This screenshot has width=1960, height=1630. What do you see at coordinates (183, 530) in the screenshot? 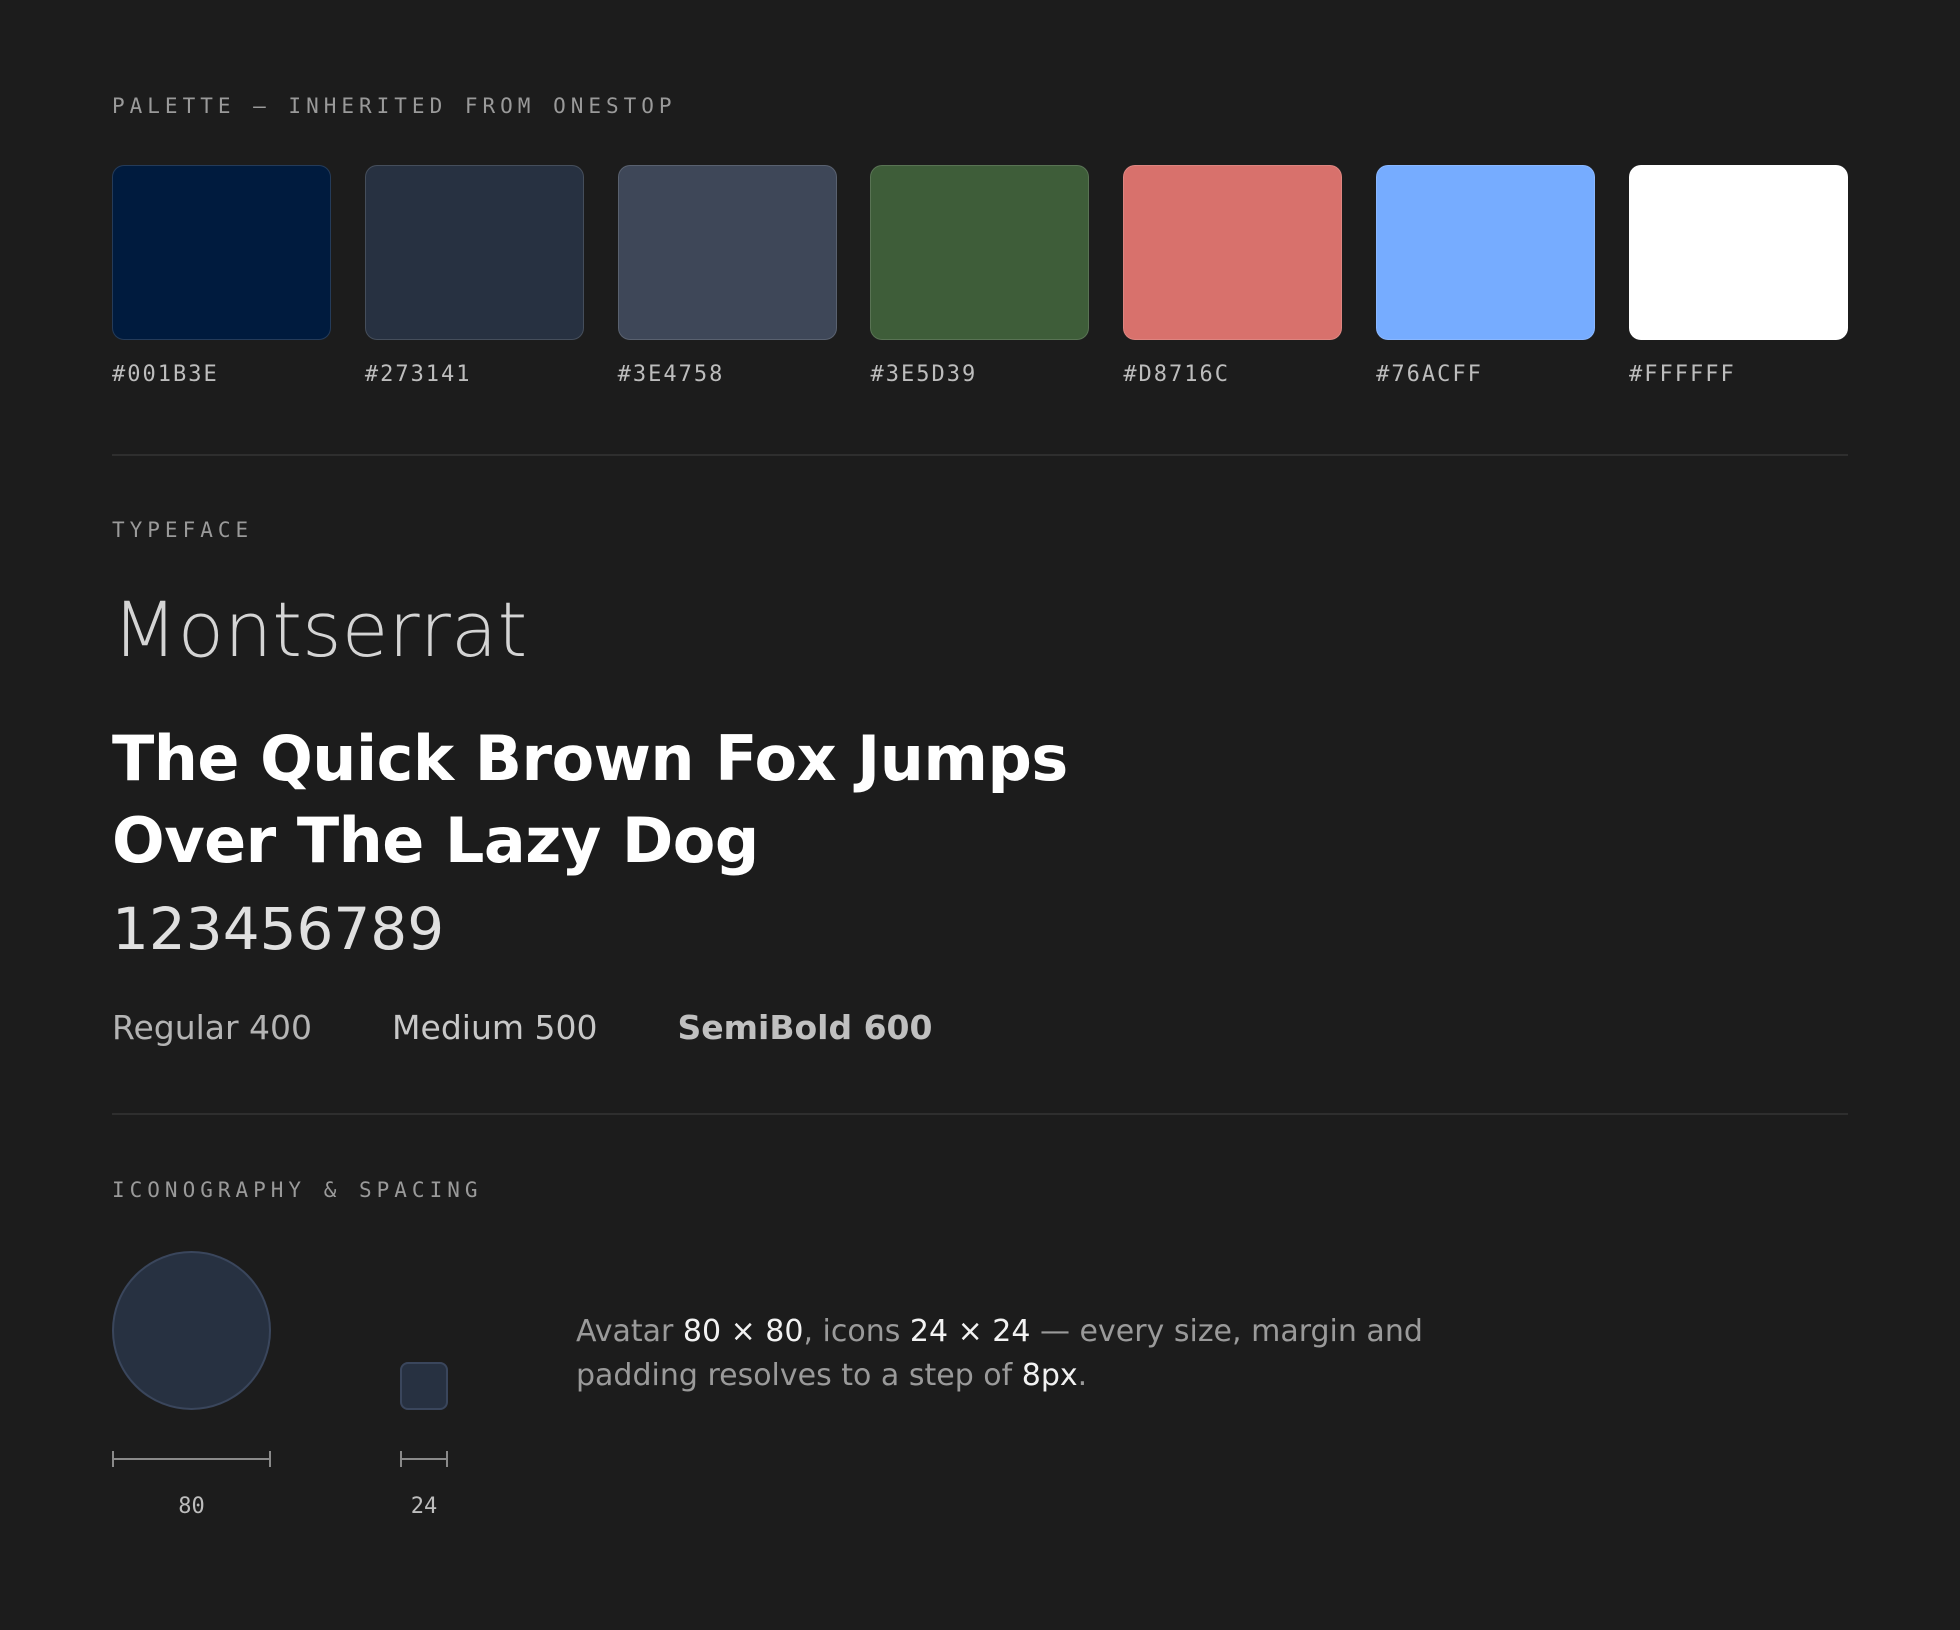
I see `typeface-section-label: TYPEFACE` at bounding box center [183, 530].